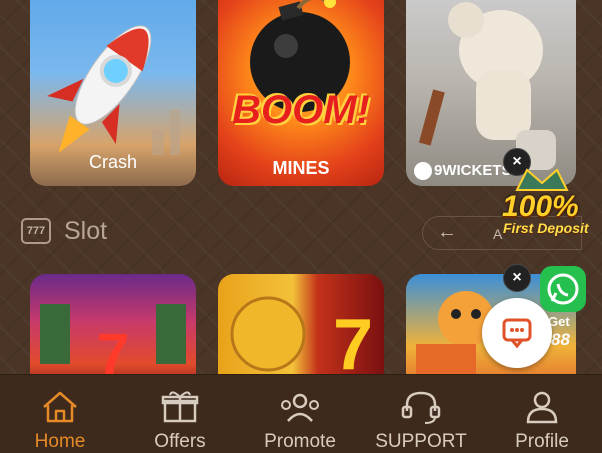 This screenshot has width=602, height=453. I want to click on game-card-mines: BOOM! MINES, so click(301, 93).